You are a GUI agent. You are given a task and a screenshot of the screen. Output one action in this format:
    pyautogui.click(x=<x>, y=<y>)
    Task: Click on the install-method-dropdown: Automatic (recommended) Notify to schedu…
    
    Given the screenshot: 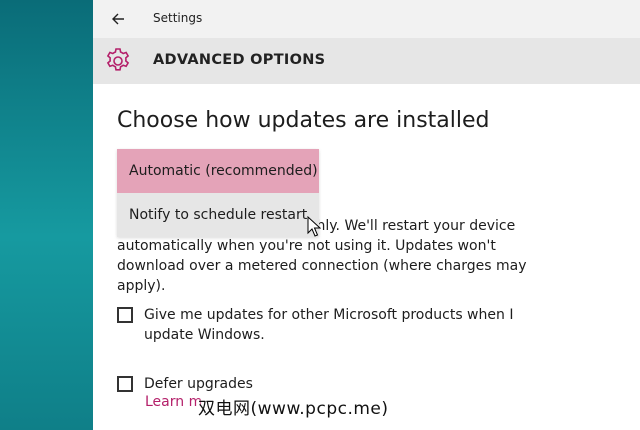 What is the action you would take?
    pyautogui.click(x=218, y=193)
    